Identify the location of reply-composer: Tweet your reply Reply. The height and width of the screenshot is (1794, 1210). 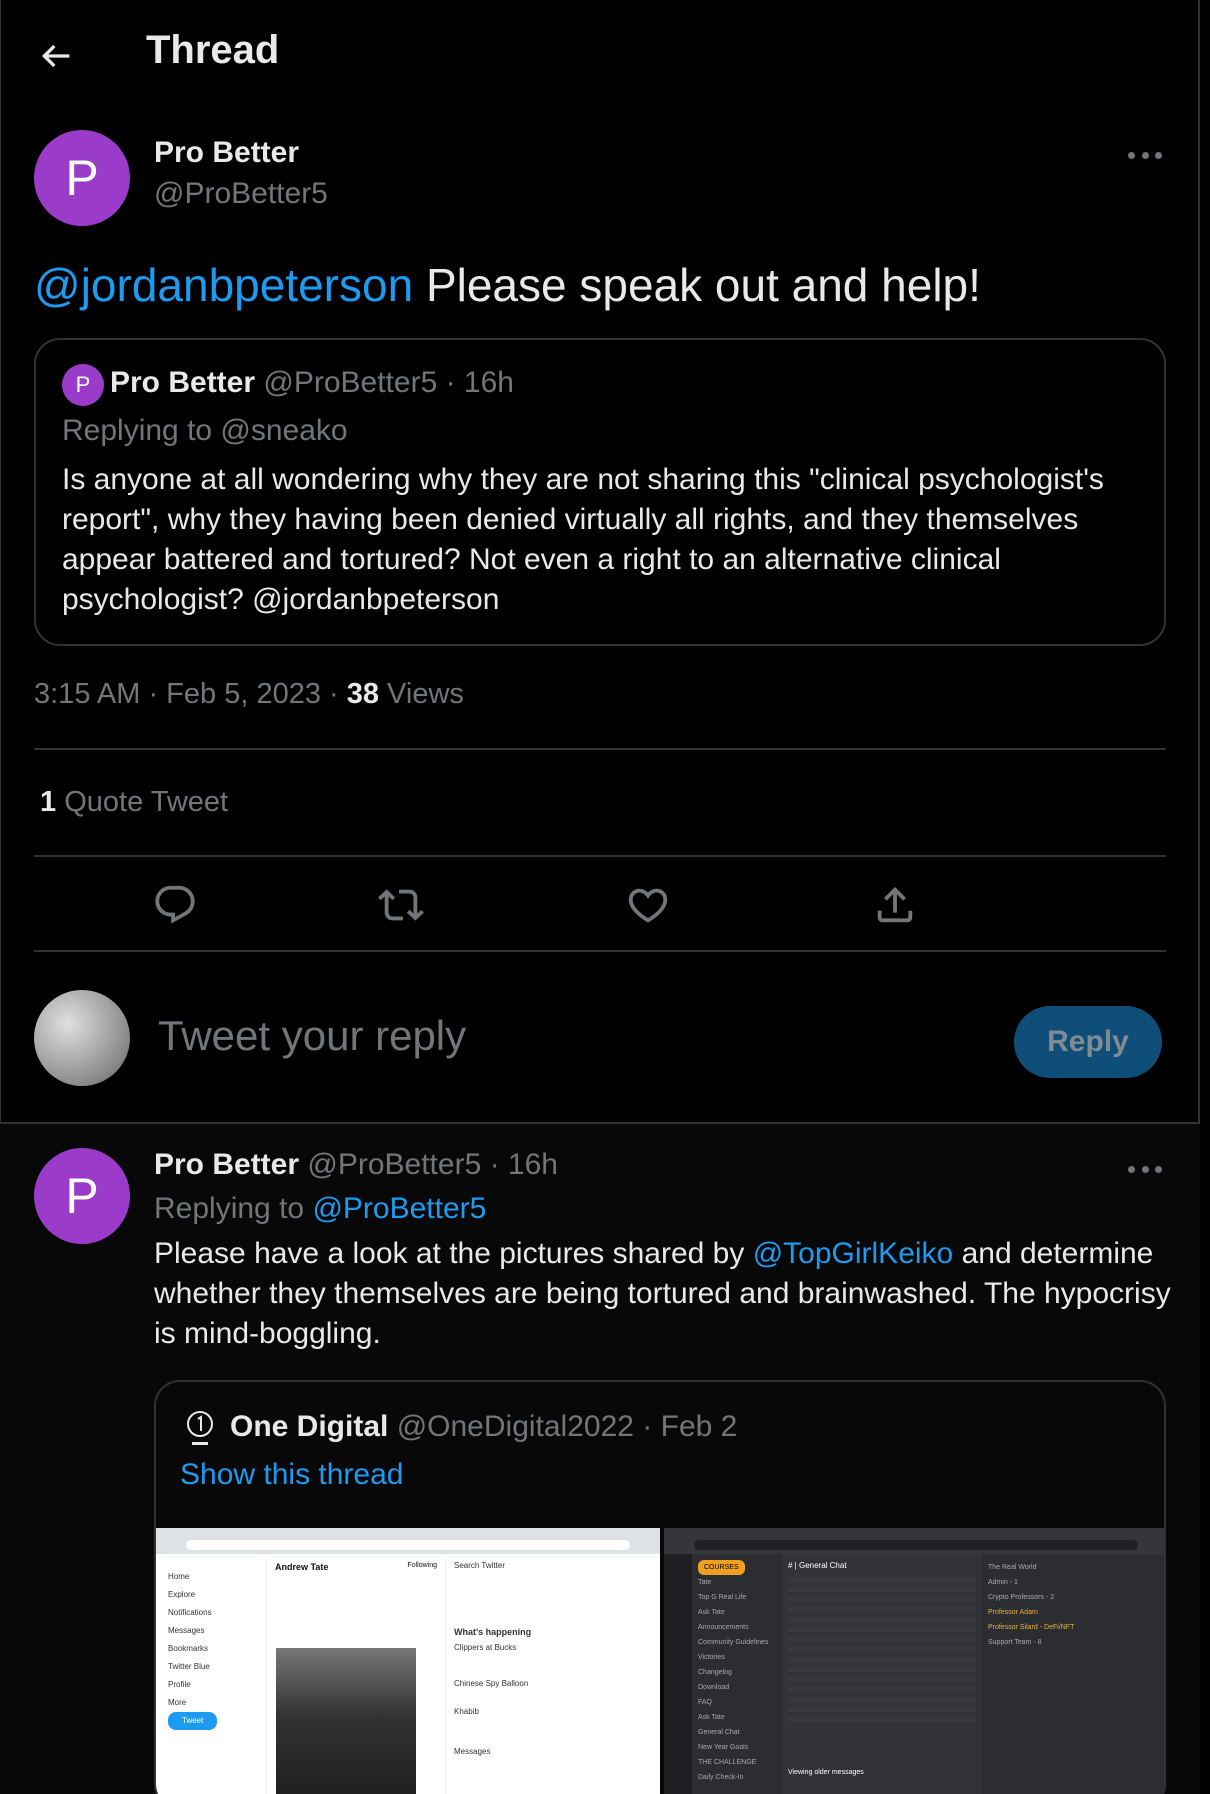
(600, 1040).